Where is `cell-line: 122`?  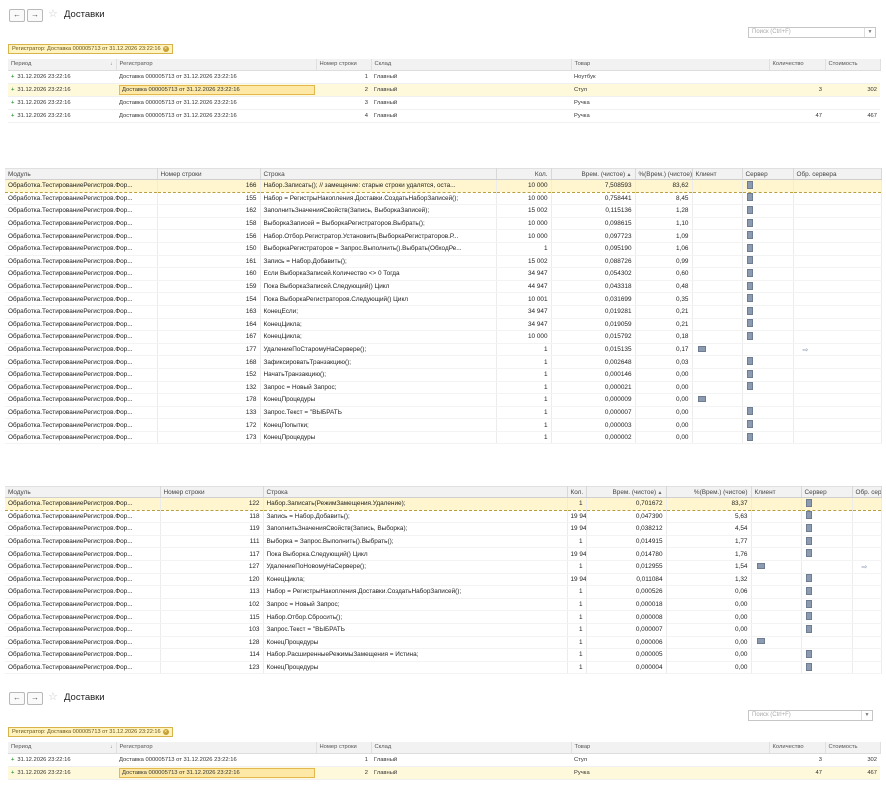 cell-line: 122 is located at coordinates (212, 504).